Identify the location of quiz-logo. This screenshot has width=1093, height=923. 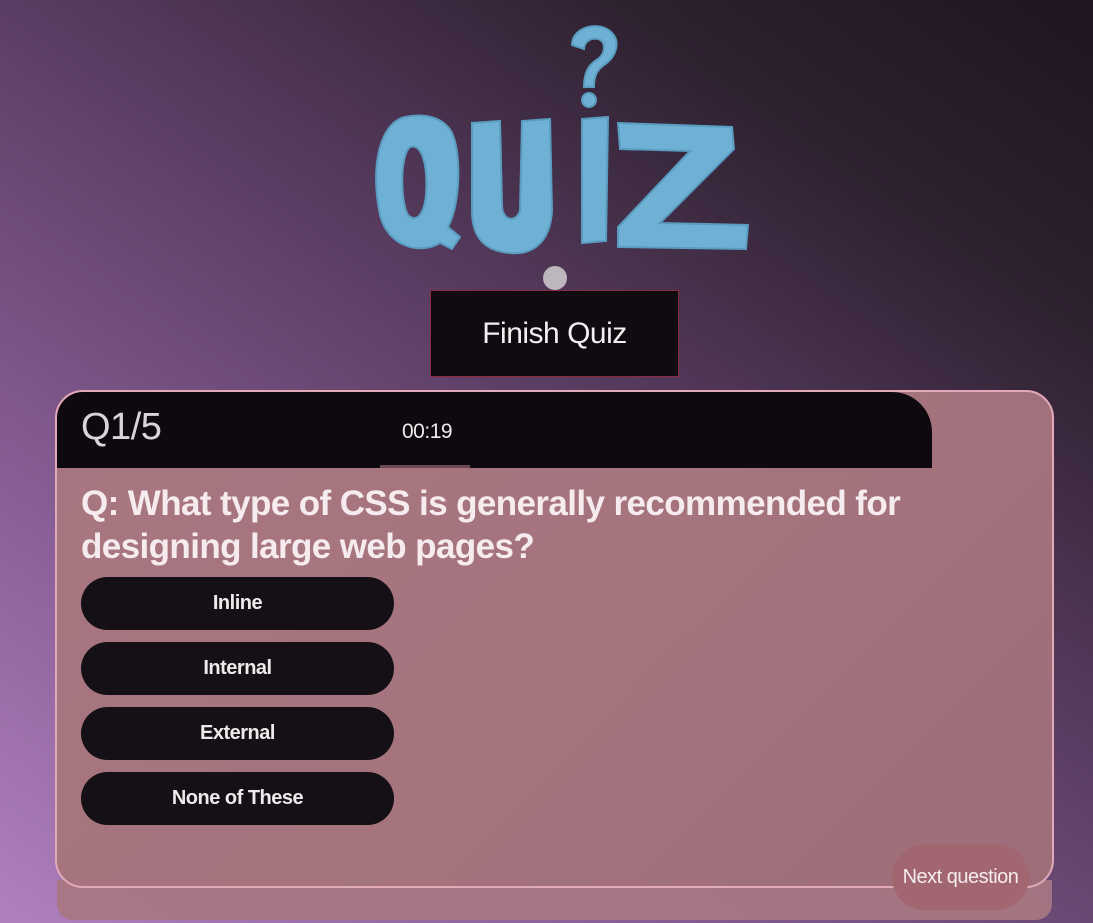
(560, 140).